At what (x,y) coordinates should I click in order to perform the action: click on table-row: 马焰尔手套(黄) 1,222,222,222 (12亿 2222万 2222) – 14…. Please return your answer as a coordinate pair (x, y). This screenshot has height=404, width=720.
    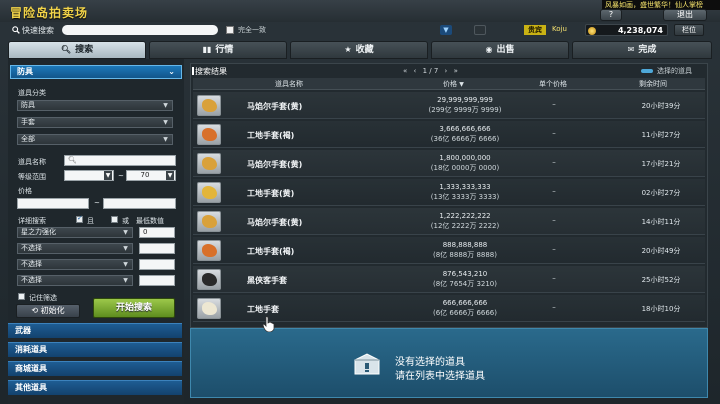
    Looking at the image, I should click on (449, 221).